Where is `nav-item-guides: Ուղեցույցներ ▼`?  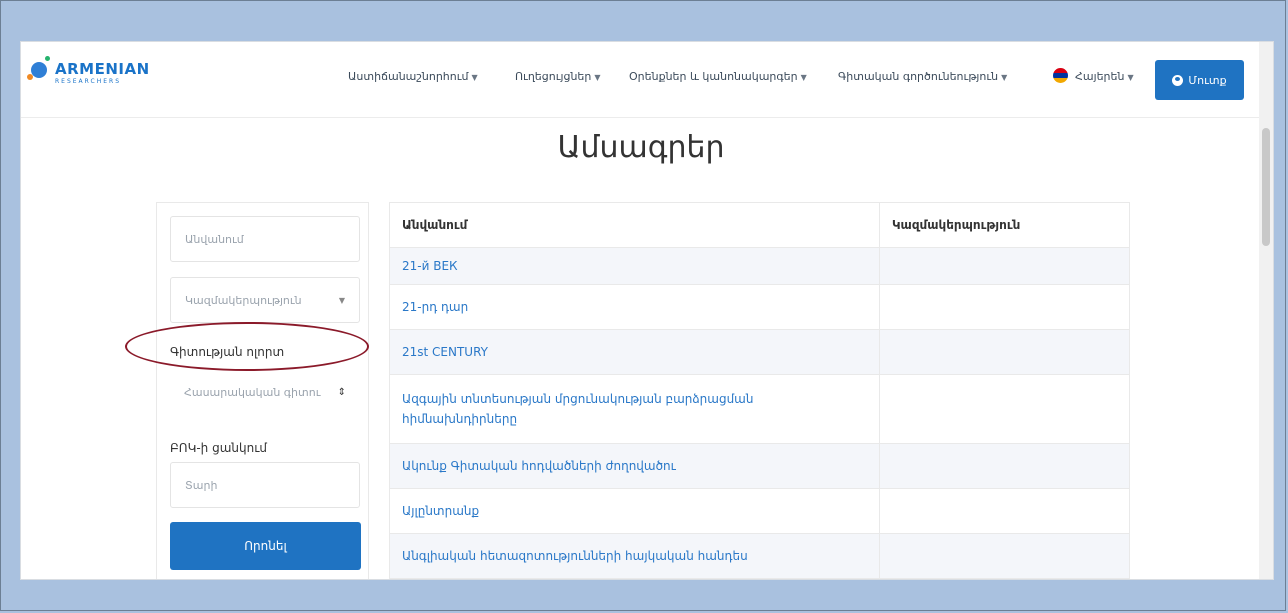
nav-item-guides: Ուղեցույցներ ▼ is located at coordinates (558, 76).